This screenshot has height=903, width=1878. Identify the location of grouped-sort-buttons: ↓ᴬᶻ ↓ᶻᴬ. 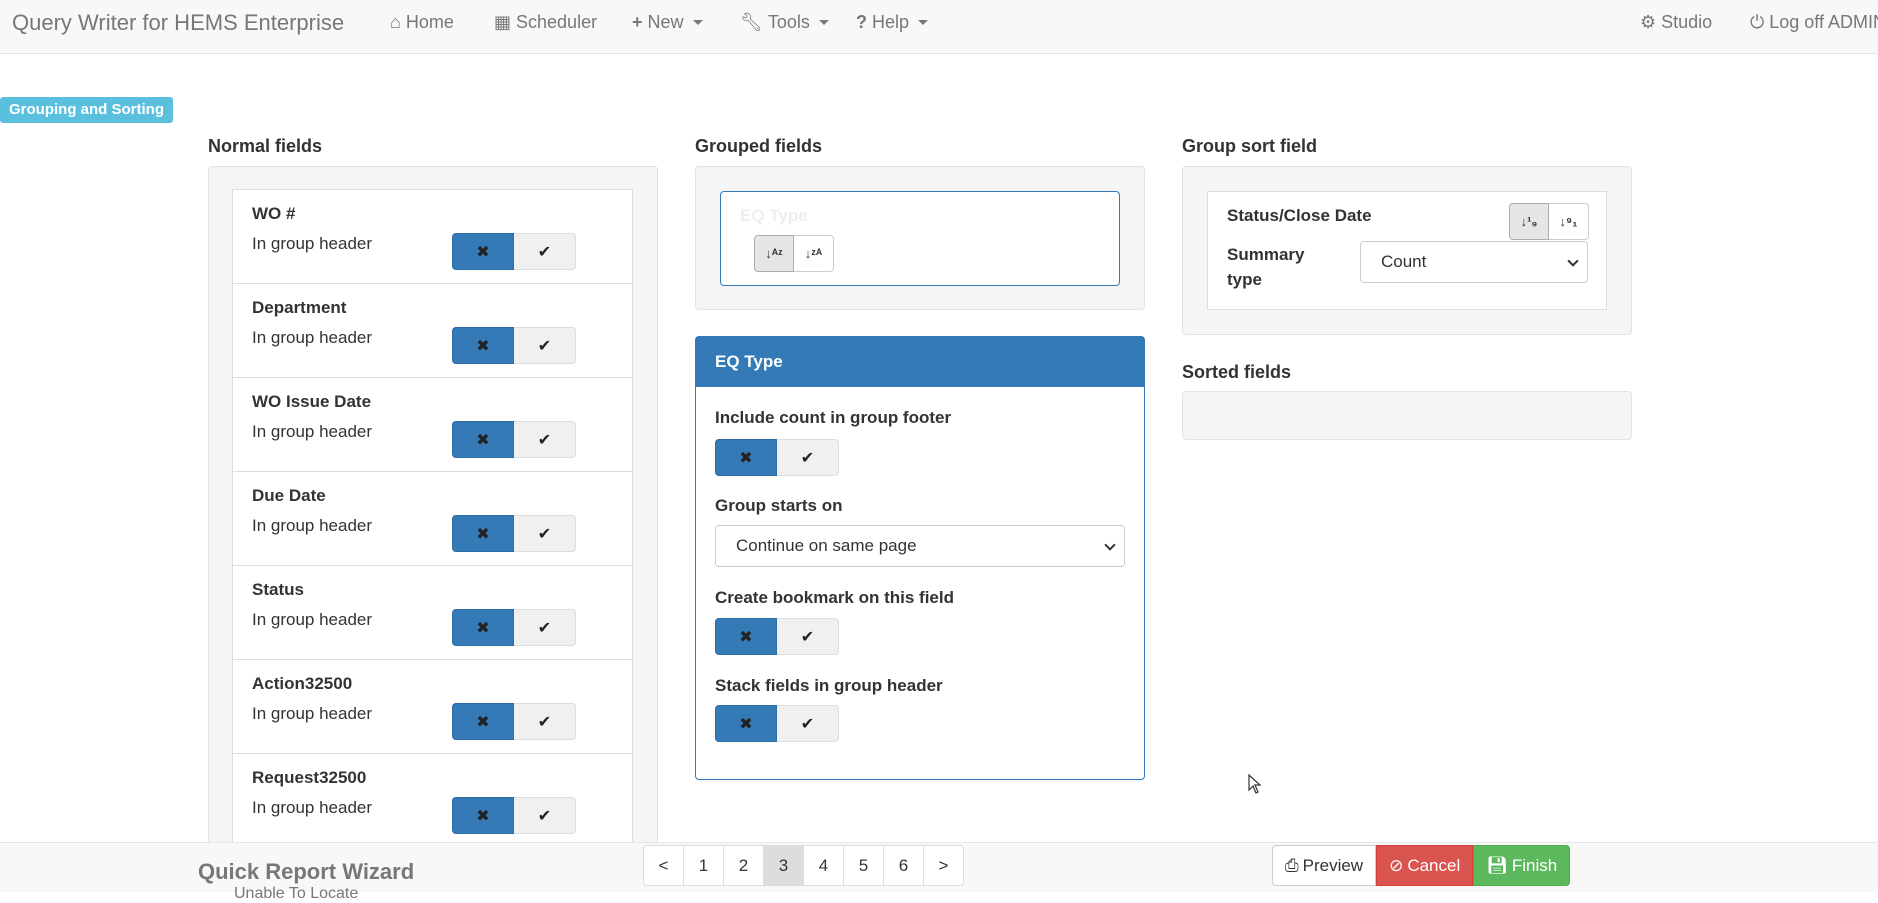
(794, 253).